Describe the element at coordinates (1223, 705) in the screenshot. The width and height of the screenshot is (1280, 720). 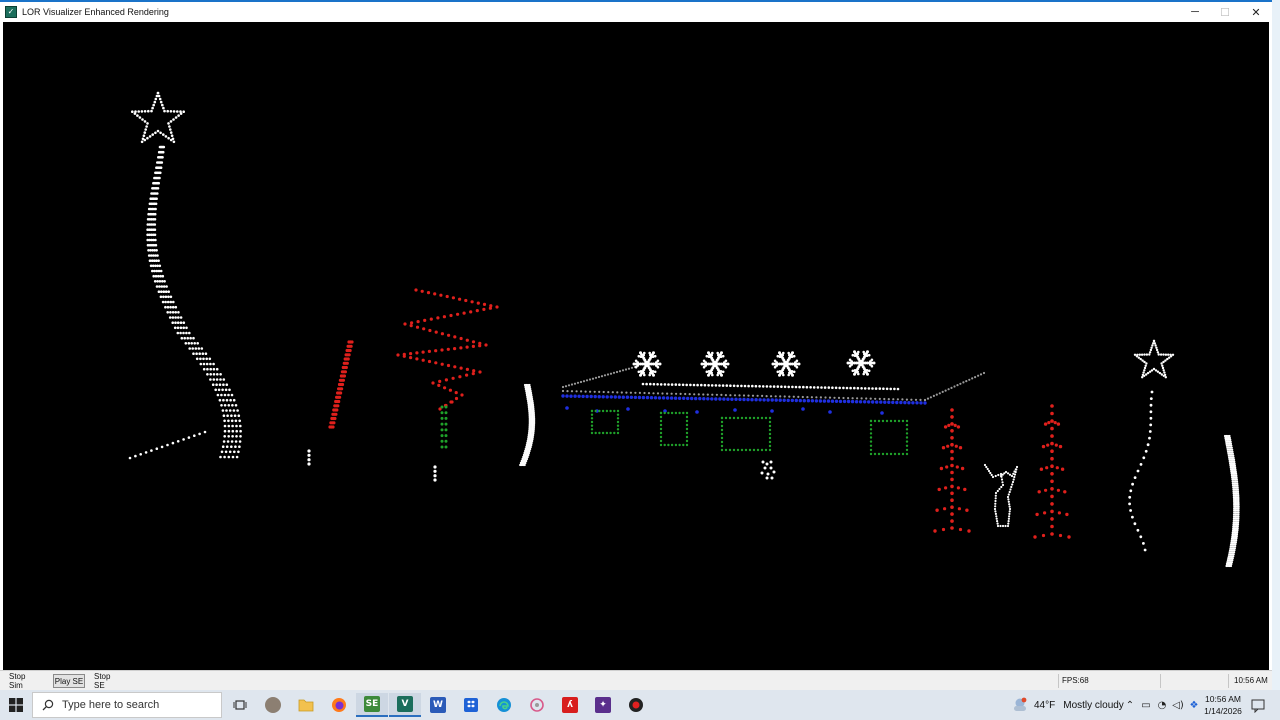
I see `taskbar-clock: 10:56 AM 1/14/2026` at that location.